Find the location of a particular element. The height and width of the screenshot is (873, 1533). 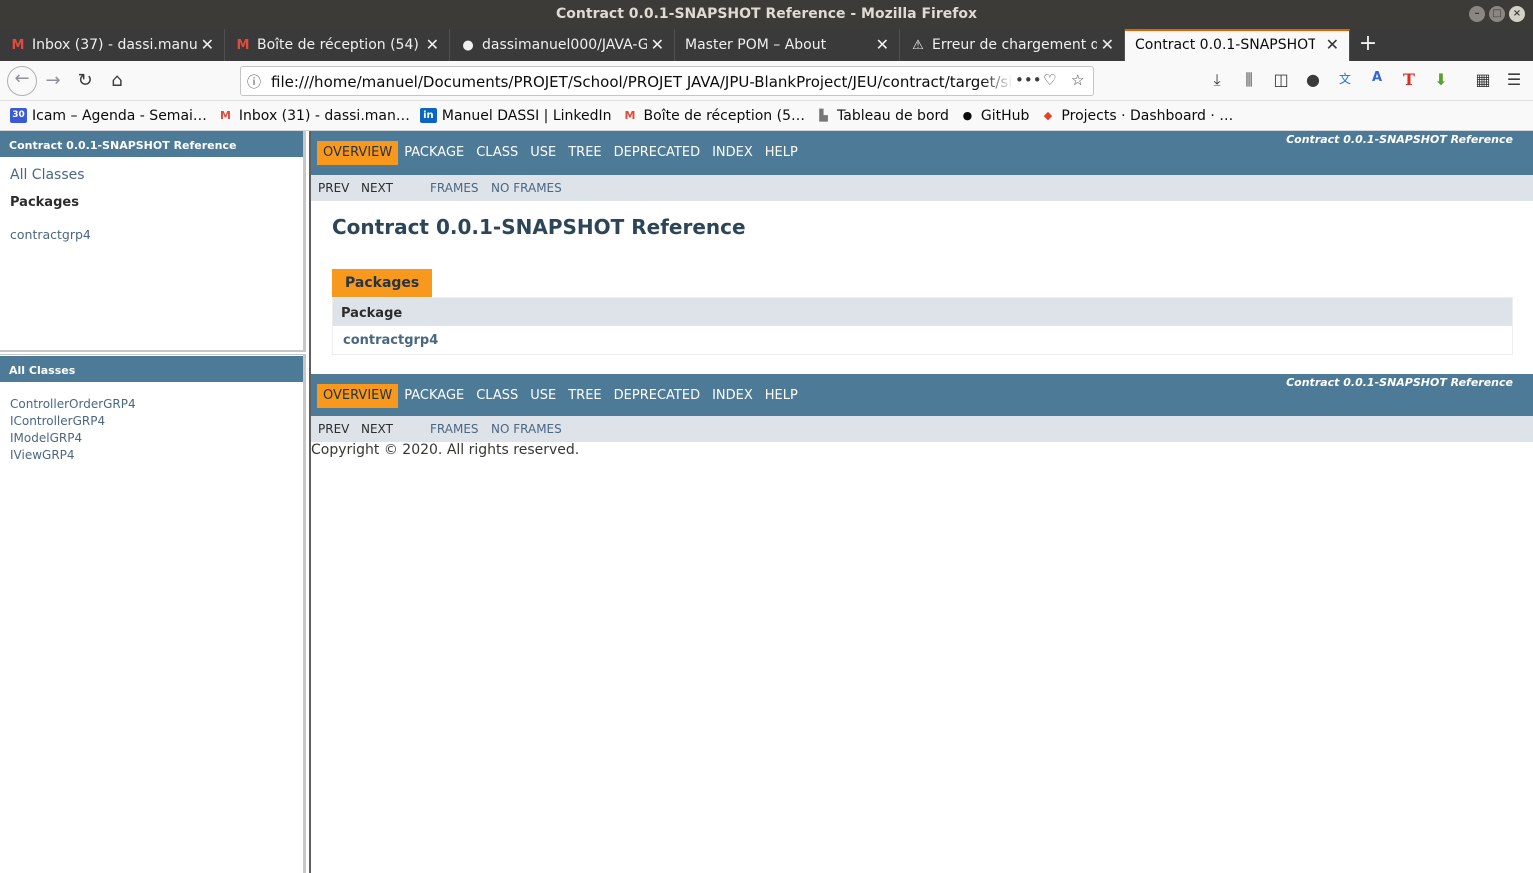

packages-frame-title: Contract 0.0.1-SNAPSHOT Reference is located at coordinates (151, 144).